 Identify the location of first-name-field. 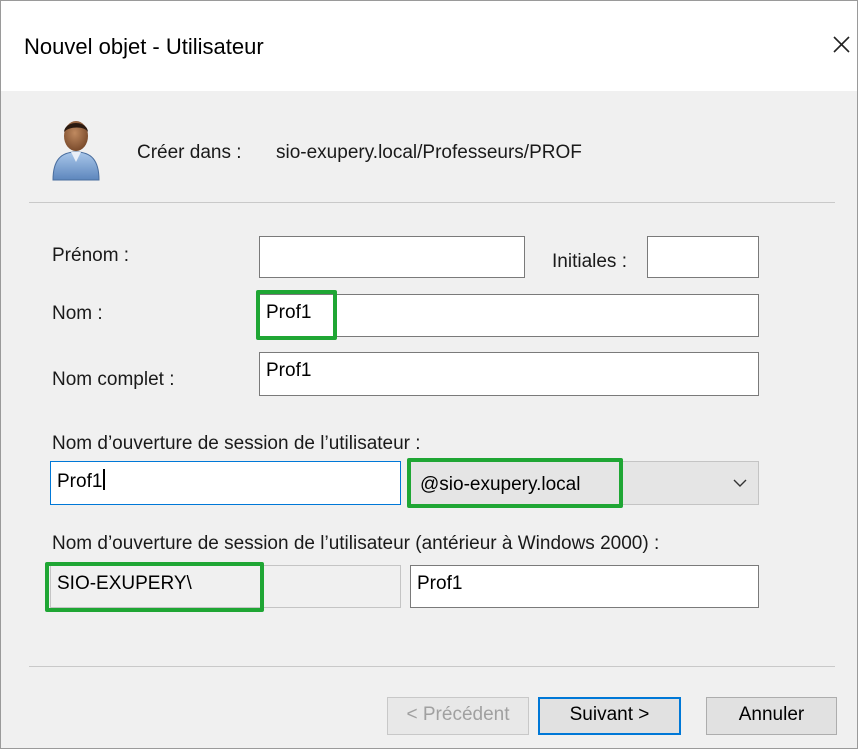
(392, 257).